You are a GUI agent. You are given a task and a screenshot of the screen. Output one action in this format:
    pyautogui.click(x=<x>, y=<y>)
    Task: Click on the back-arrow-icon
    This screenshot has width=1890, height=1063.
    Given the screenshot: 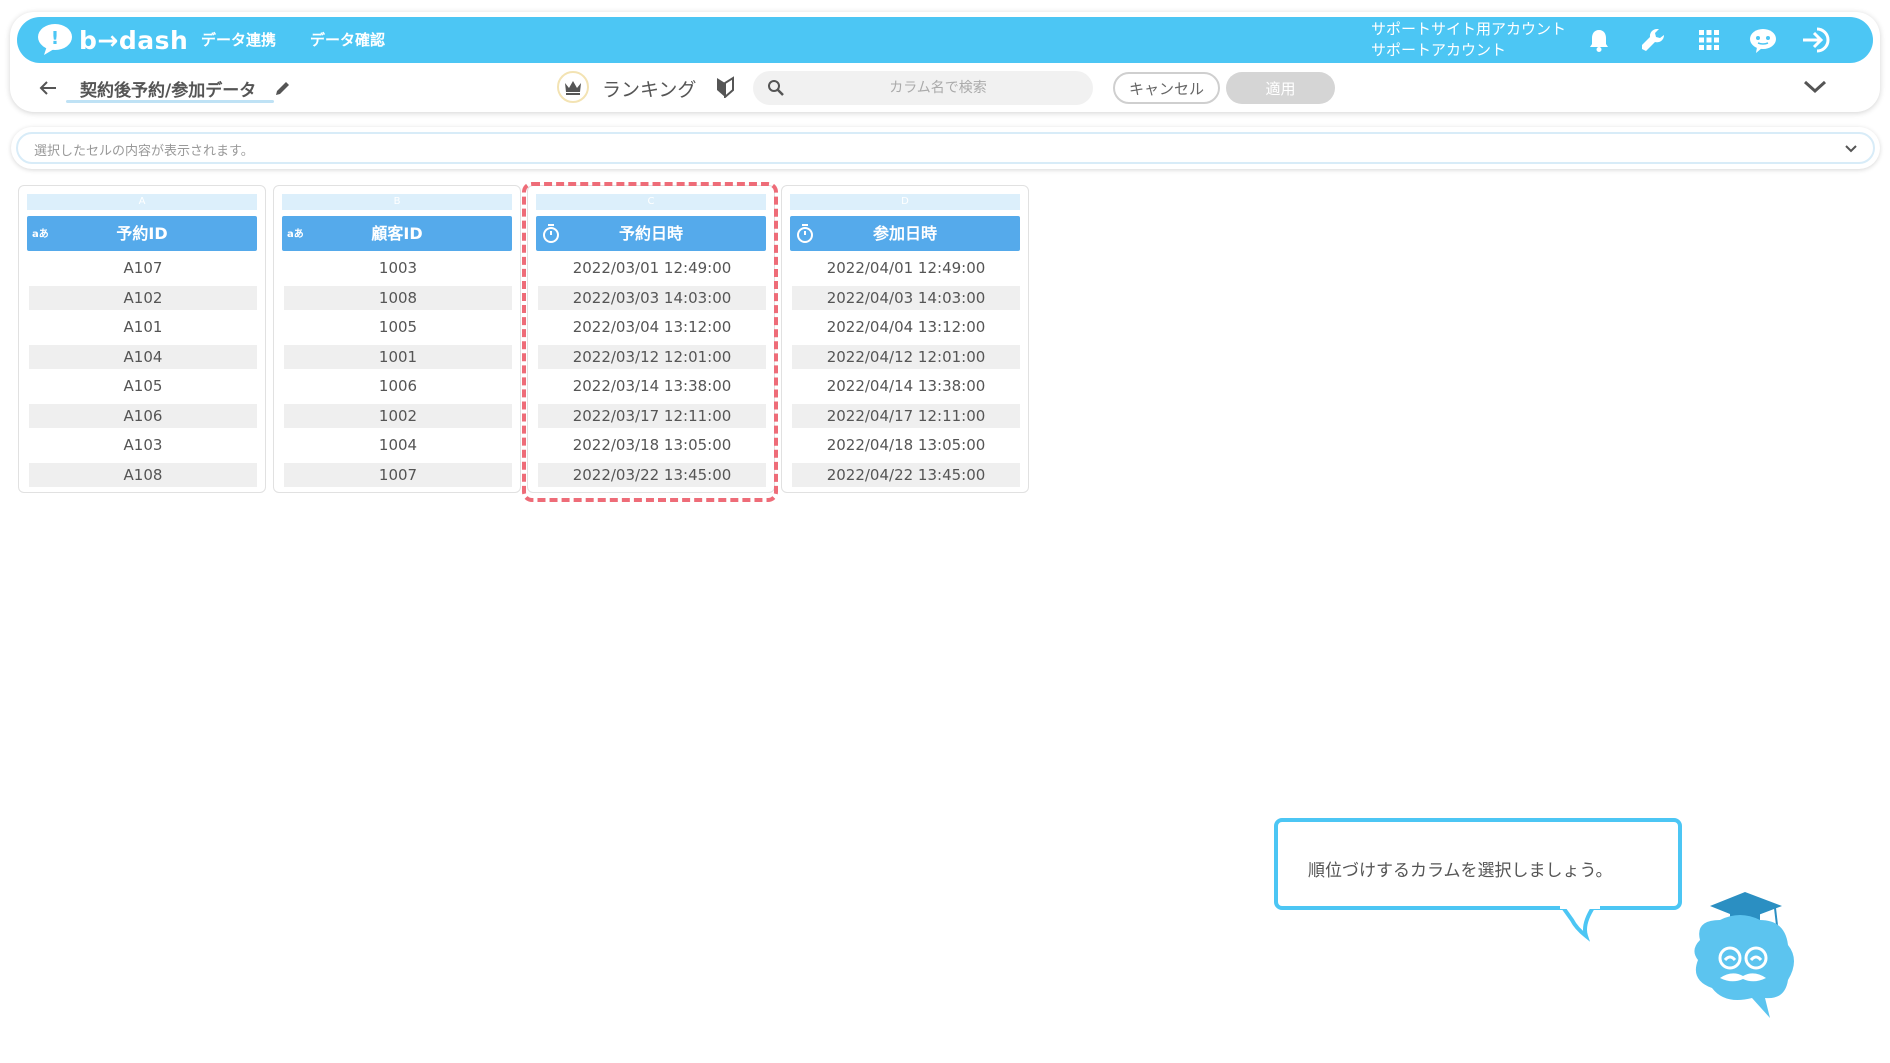 What is the action you would take?
    pyautogui.click(x=48, y=88)
    